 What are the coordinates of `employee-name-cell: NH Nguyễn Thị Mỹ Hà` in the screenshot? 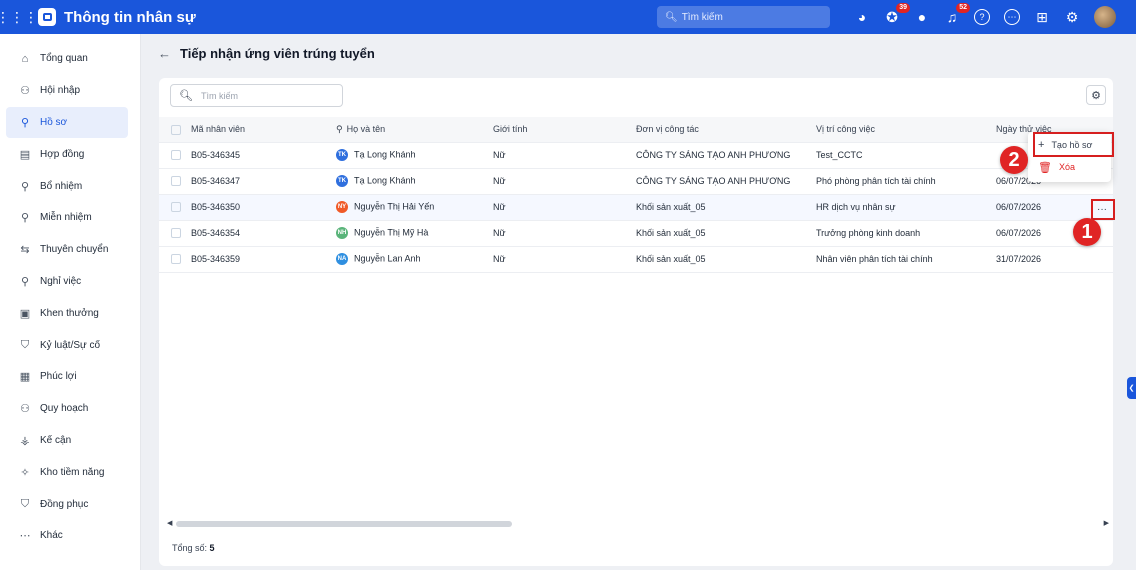 It's located at (414, 233).